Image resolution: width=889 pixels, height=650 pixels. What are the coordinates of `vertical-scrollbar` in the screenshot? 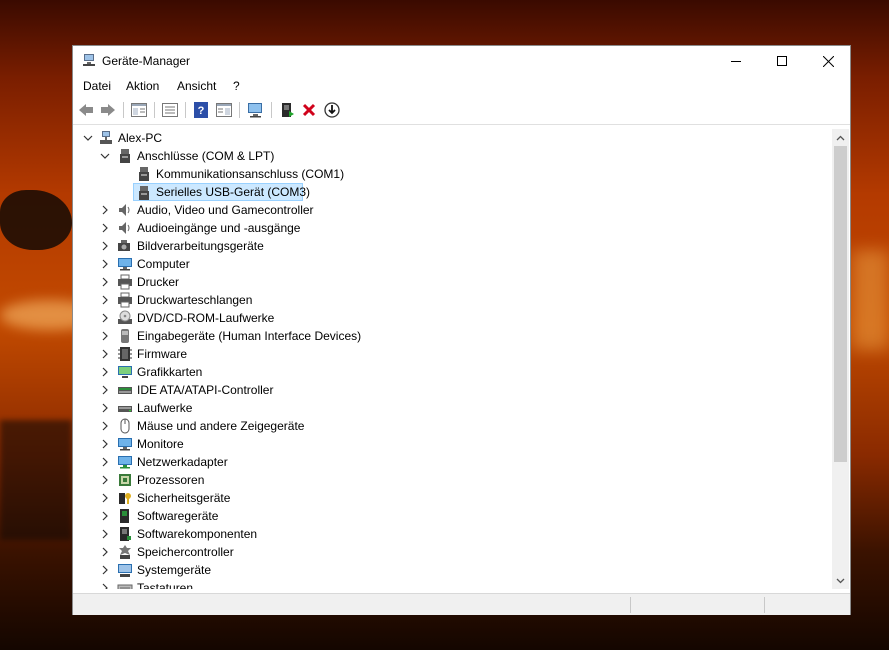 It's located at (840, 359).